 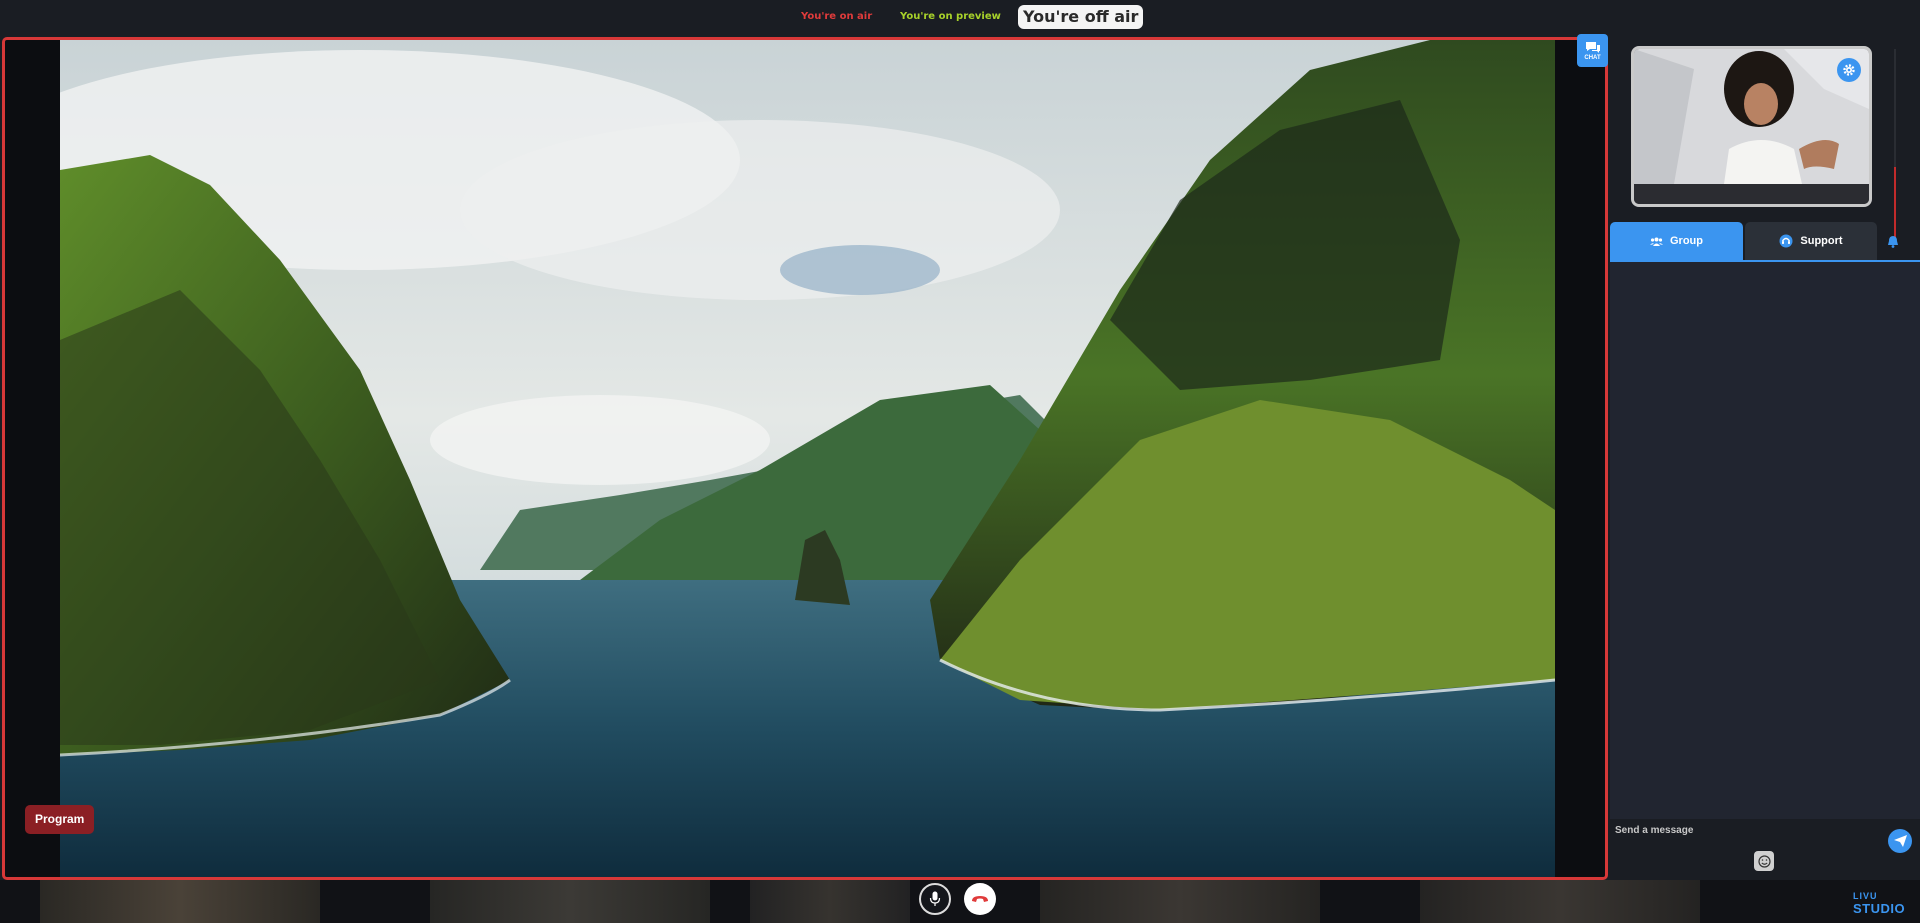 What do you see at coordinates (1865, 896) in the screenshot?
I see `brand-logo-top: LIVU` at bounding box center [1865, 896].